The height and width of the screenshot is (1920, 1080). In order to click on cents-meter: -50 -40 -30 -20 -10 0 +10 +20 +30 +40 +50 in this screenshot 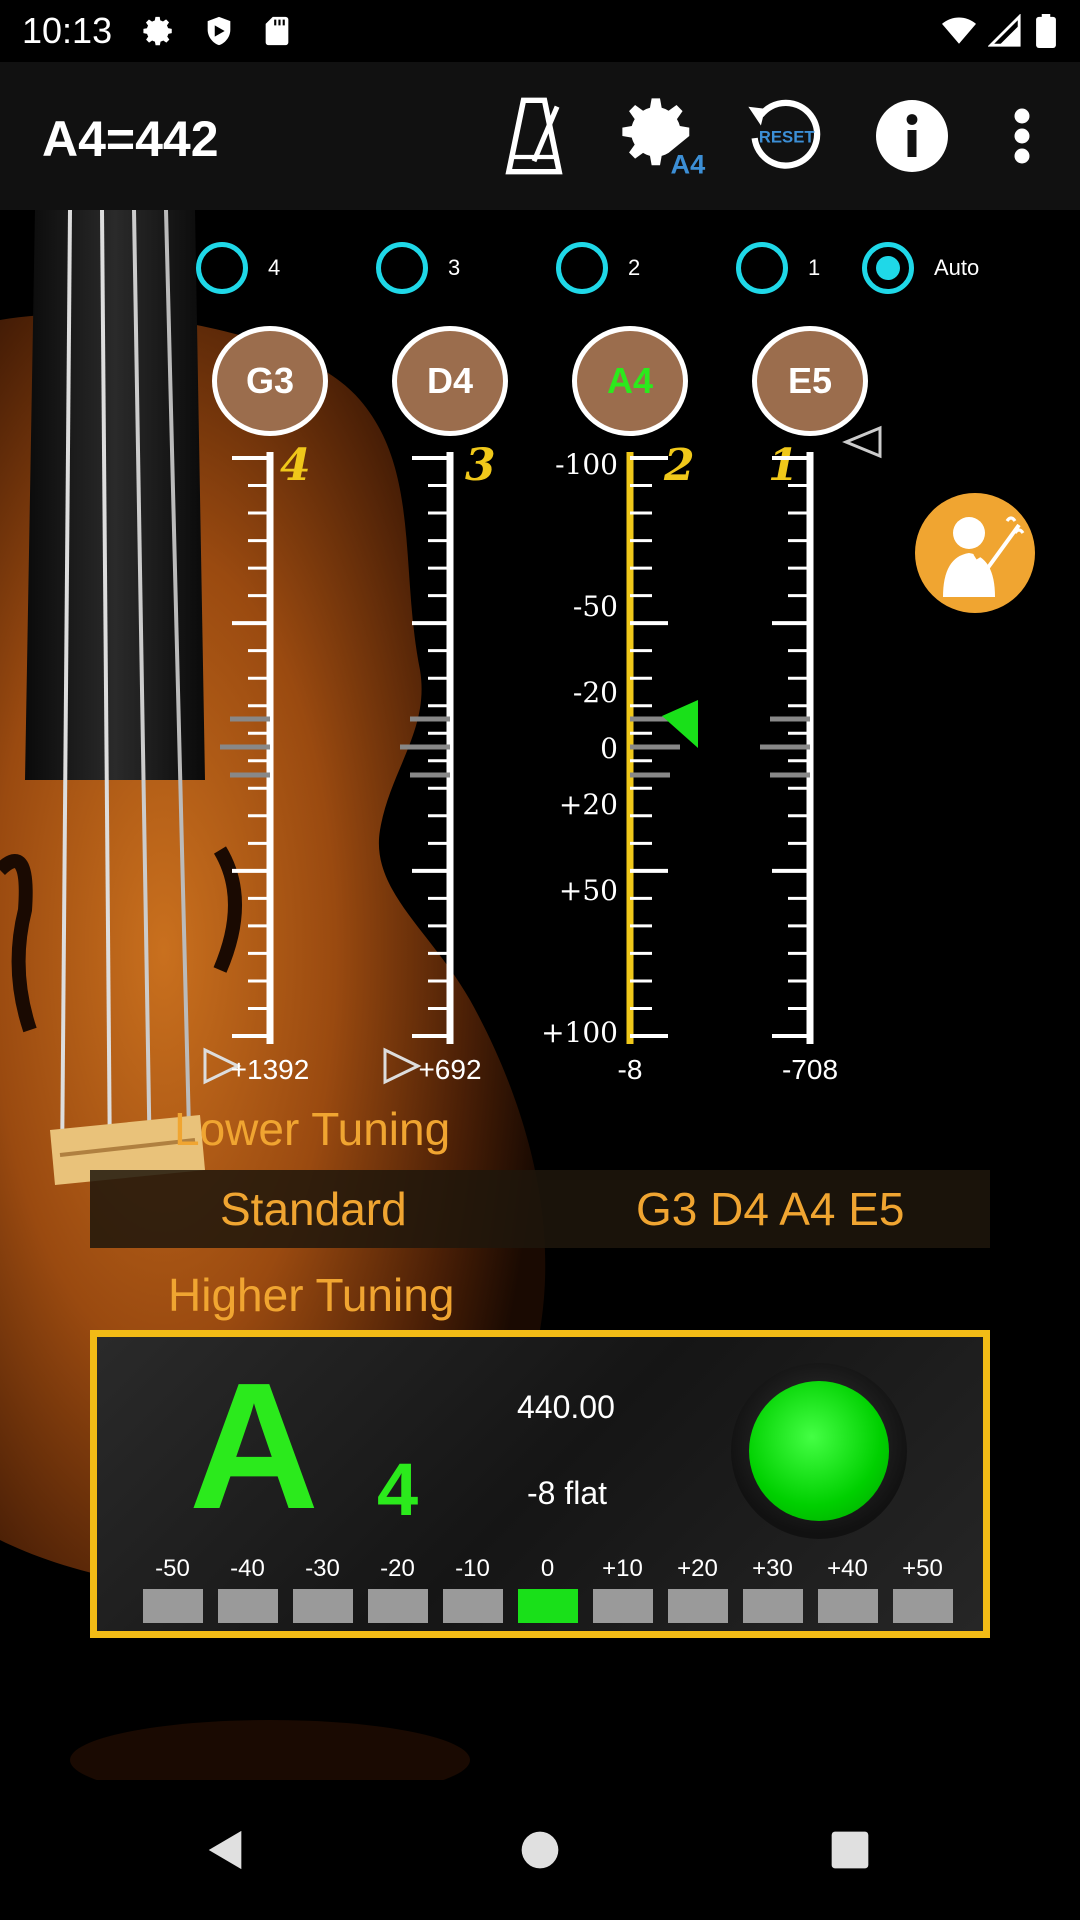, I will do `click(547, 1589)`.